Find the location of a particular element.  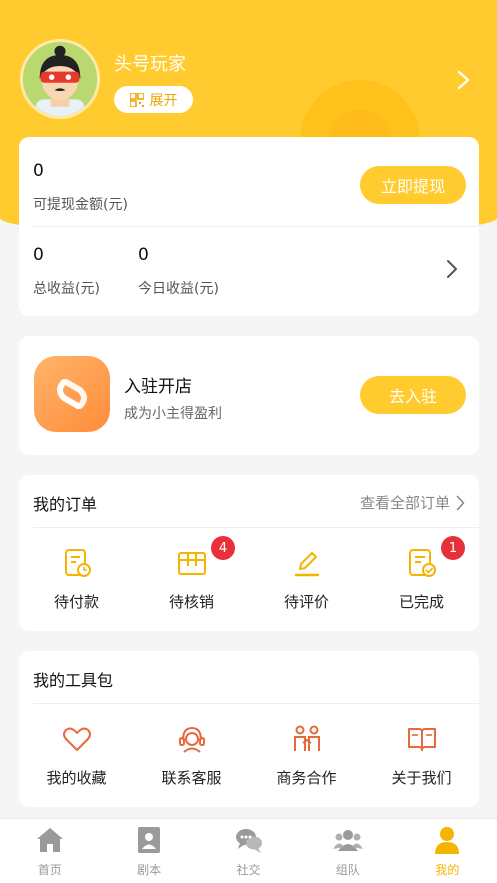

tab-home-label: 首页 is located at coordinates (49, 870).